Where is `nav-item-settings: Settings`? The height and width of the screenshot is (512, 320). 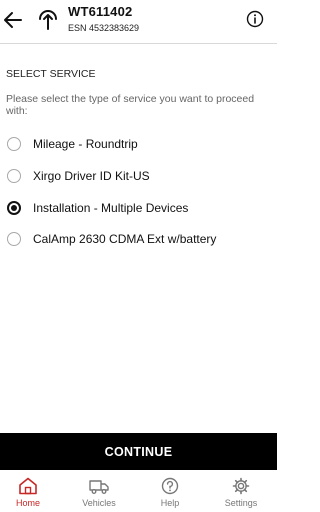 nav-item-settings: Settings is located at coordinates (241, 491).